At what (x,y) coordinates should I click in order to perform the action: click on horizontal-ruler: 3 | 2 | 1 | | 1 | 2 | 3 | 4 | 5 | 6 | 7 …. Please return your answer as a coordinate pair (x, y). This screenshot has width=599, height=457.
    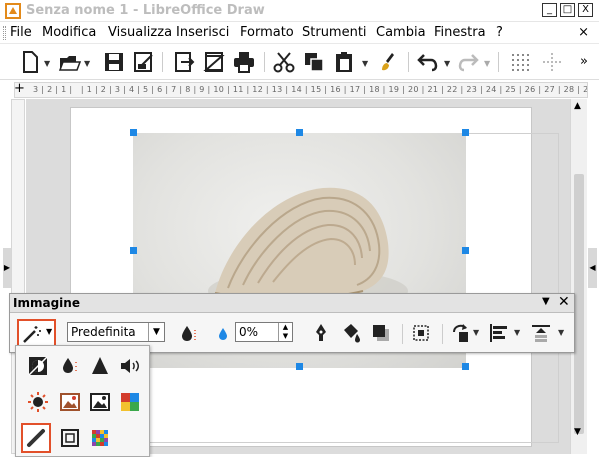
    Looking at the image, I should click on (301, 90).